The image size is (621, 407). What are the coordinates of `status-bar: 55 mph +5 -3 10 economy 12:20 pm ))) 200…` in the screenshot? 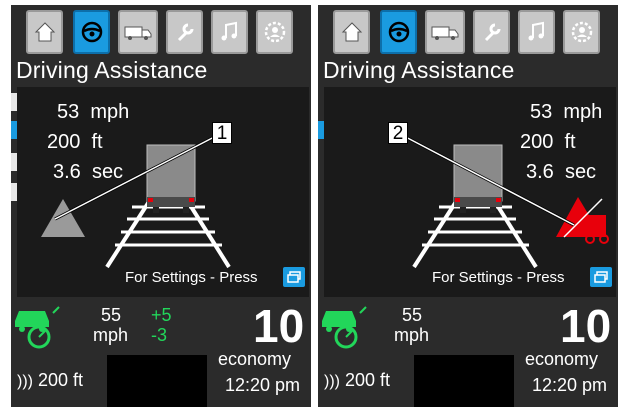 It's located at (161, 352).